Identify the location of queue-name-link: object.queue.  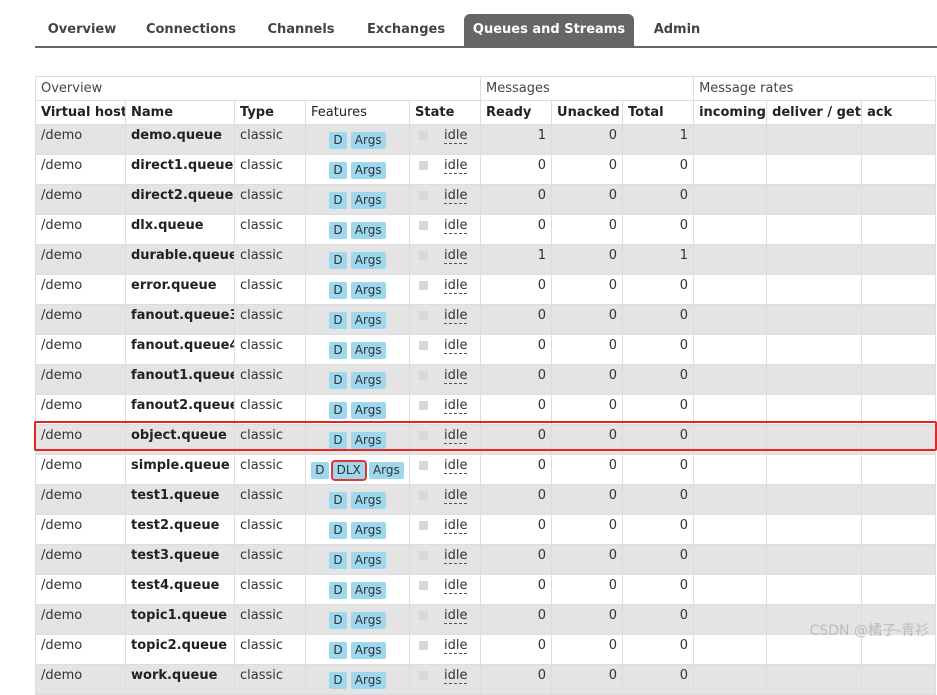
(180, 439).